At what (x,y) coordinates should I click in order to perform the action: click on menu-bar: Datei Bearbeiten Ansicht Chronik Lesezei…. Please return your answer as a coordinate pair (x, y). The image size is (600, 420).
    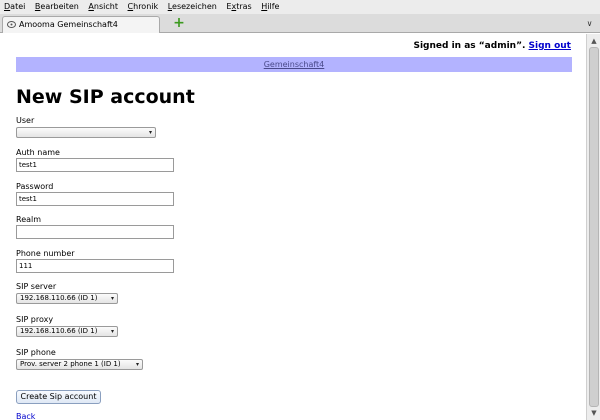
    Looking at the image, I should click on (300, 7).